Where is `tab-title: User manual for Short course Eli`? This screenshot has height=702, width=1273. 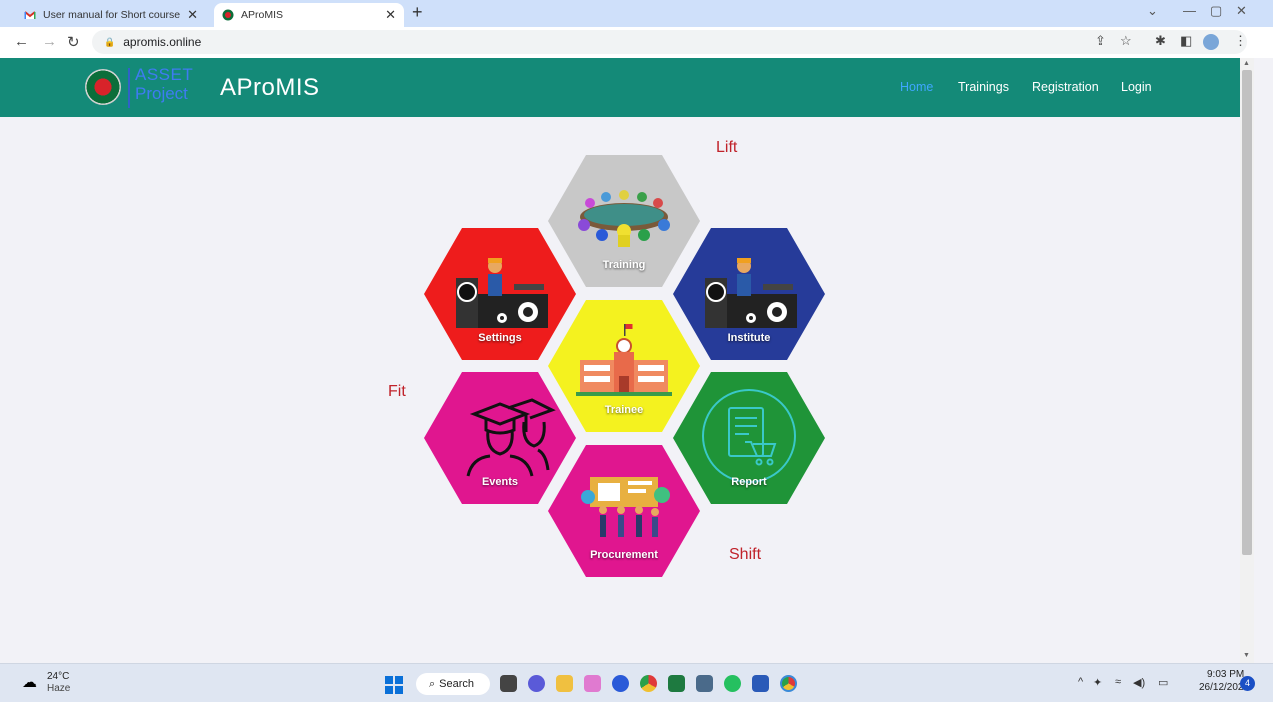 tab-title: User manual for Short course Eli is located at coordinates (113, 15).